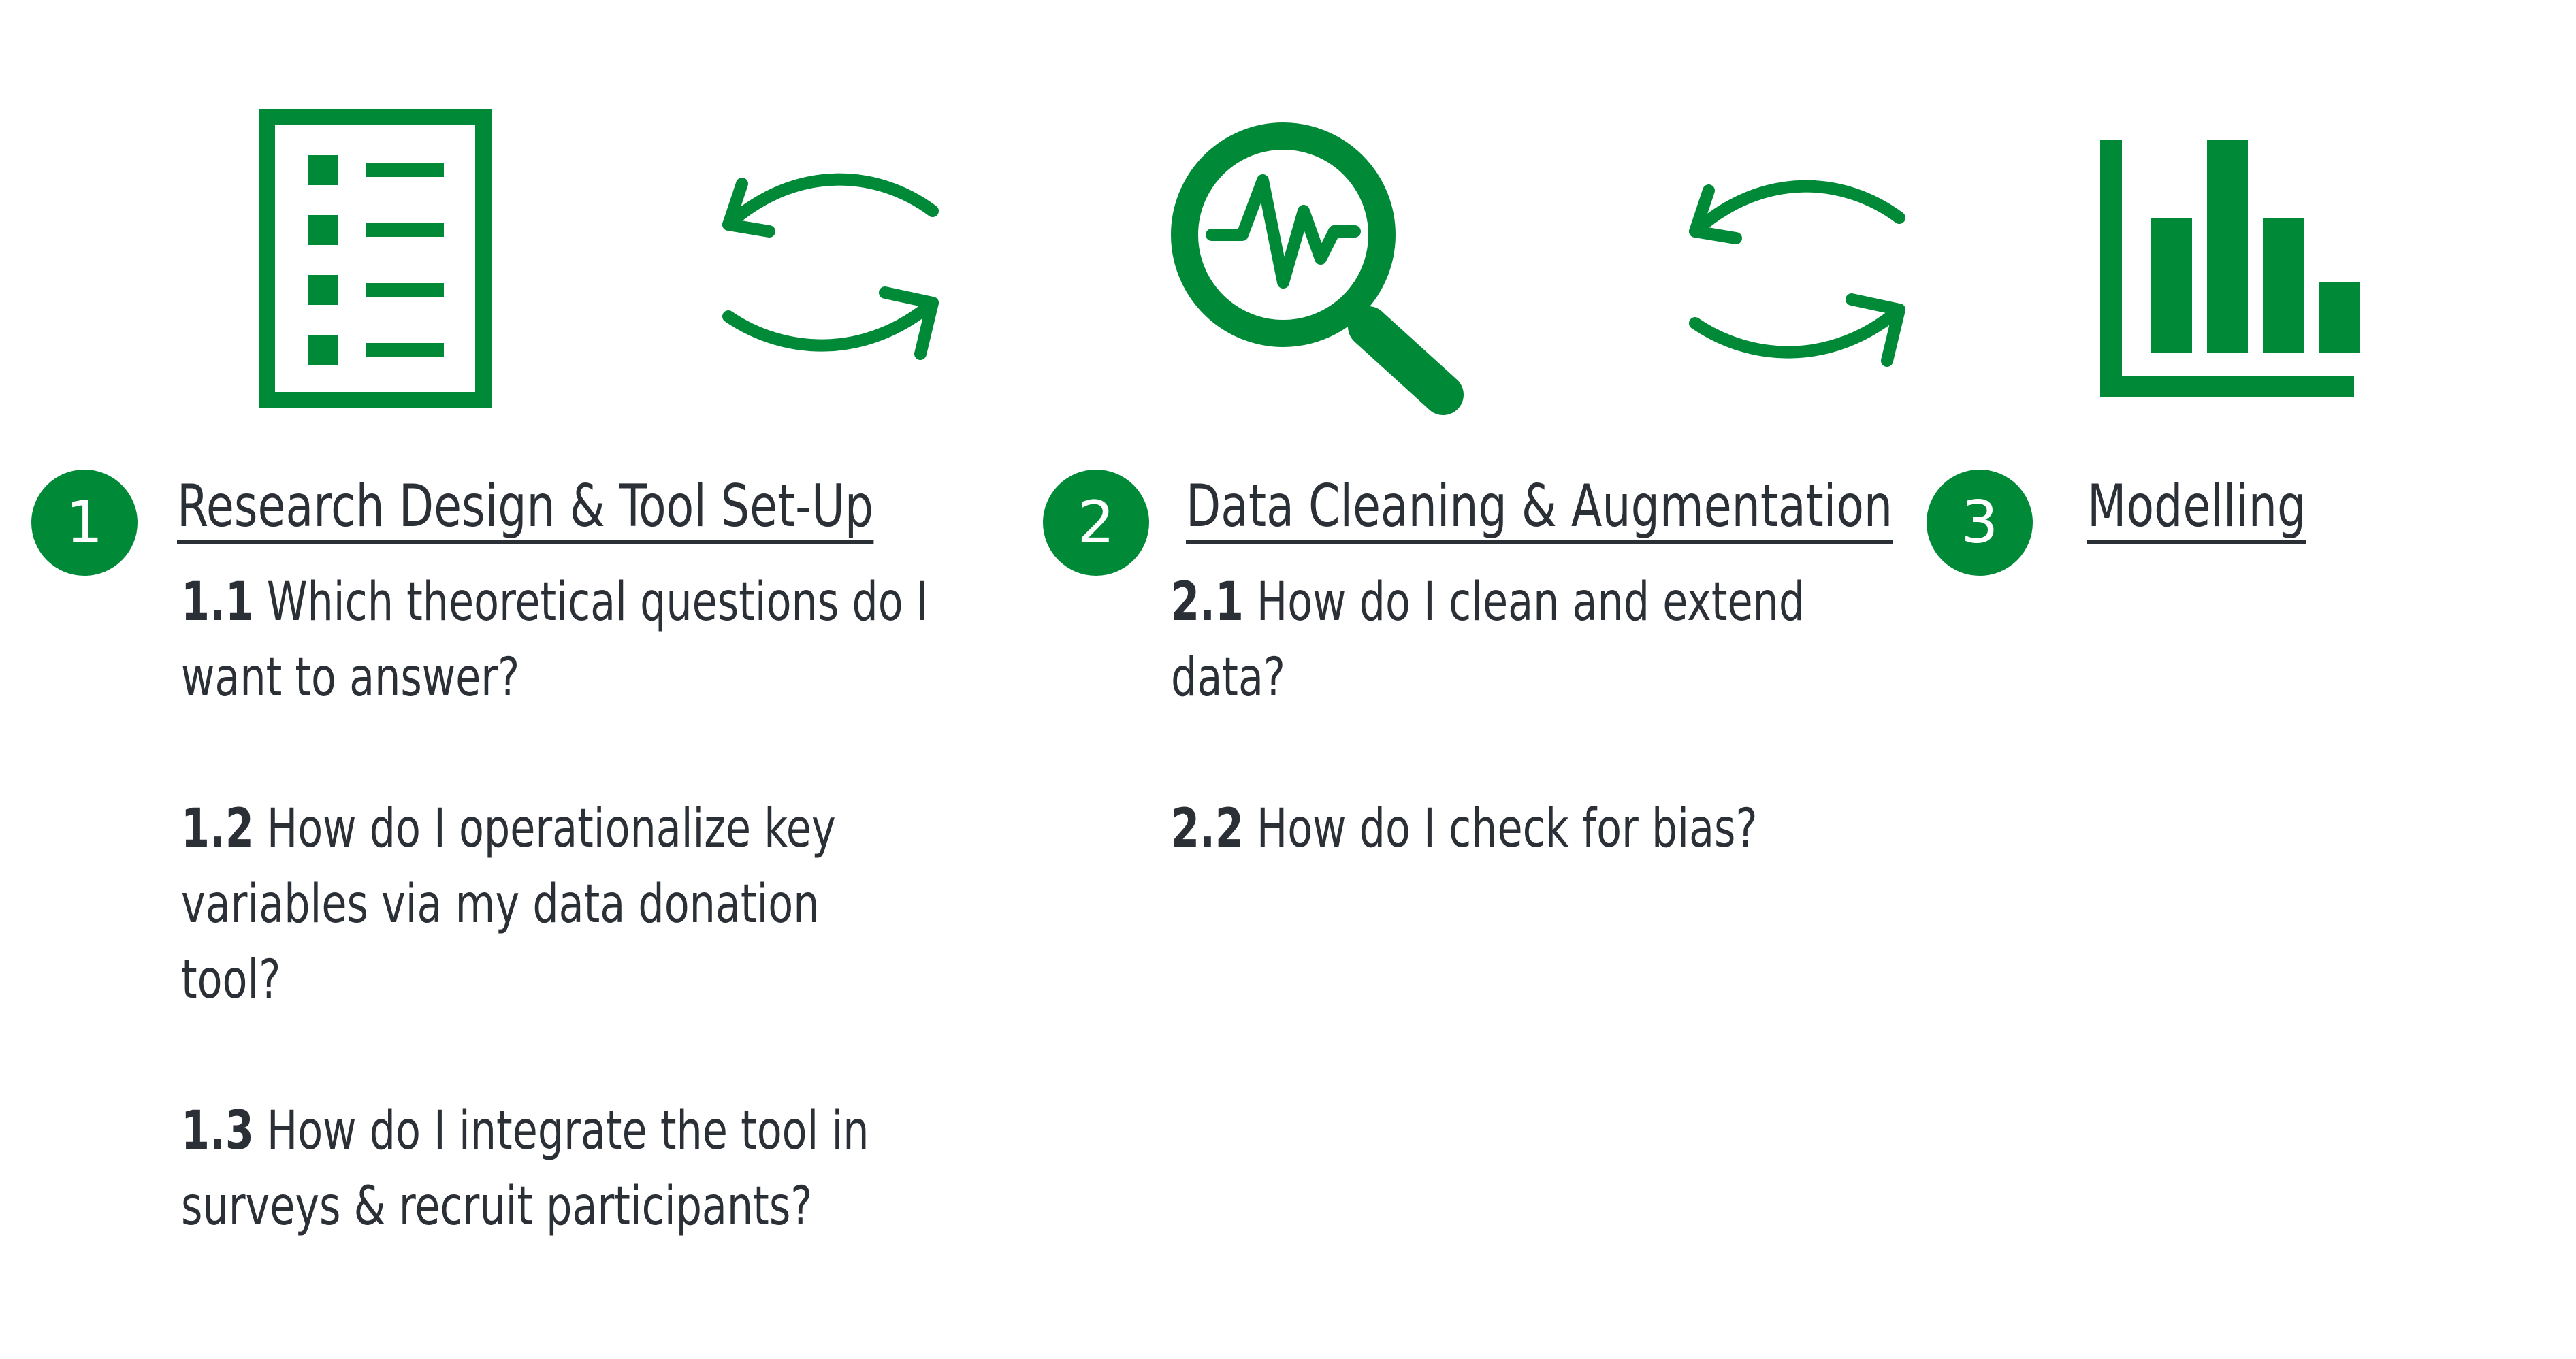 The width and height of the screenshot is (2576, 1359). What do you see at coordinates (1488, 640) in the screenshot?
I see `question-text: How do I clean and extend data?` at bounding box center [1488, 640].